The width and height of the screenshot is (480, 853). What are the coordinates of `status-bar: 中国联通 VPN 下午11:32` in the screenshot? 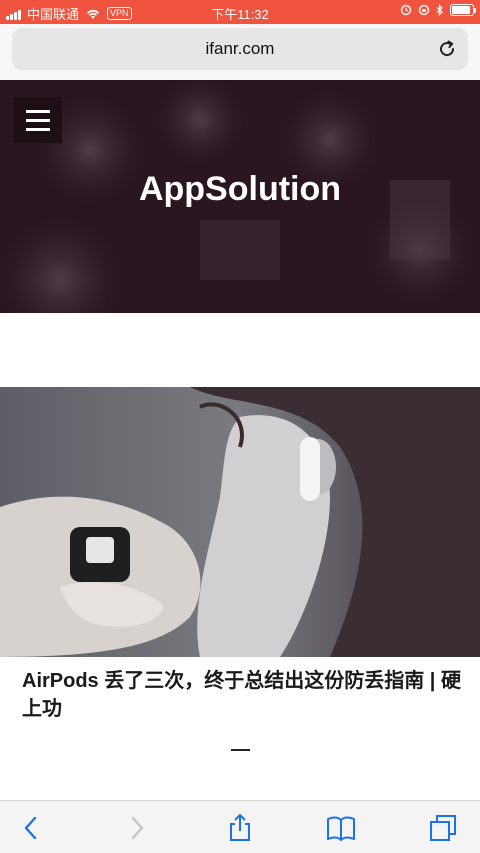 It's located at (240, 12).